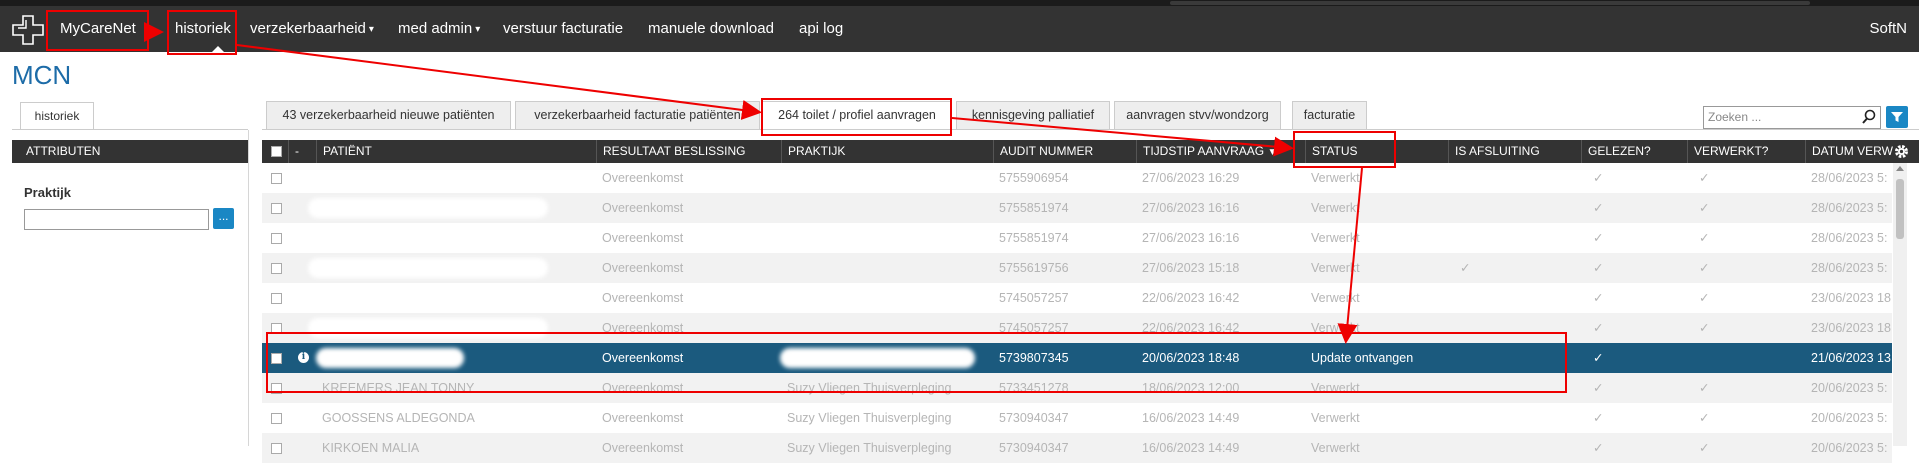 This screenshot has width=1919, height=463. I want to click on tab-verzekerbaarheid-nieuwe: 43 verzekerbaarheid nieuwe patiënten, so click(388, 115).